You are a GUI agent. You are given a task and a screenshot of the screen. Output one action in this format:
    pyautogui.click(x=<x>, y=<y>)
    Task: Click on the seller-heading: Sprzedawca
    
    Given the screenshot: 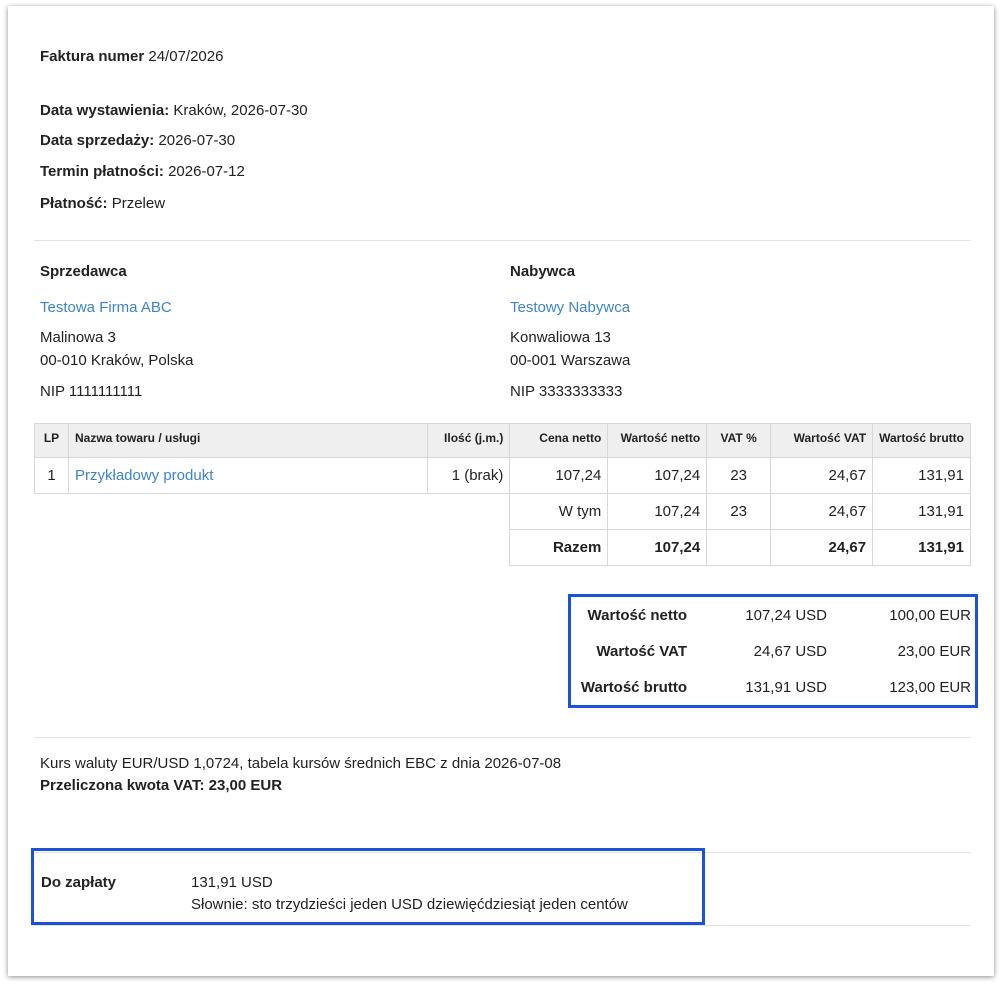 What is the action you would take?
    pyautogui.click(x=83, y=271)
    